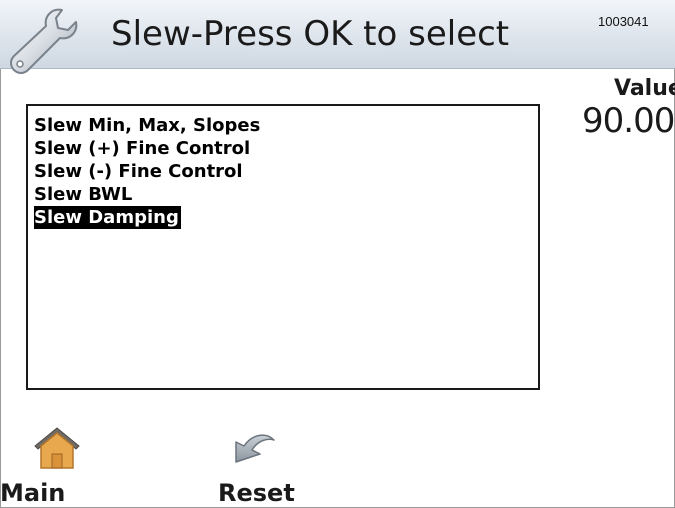 This screenshot has width=675, height=508. Describe the element at coordinates (256, 493) in the screenshot. I see `reset-button: Reset` at that location.